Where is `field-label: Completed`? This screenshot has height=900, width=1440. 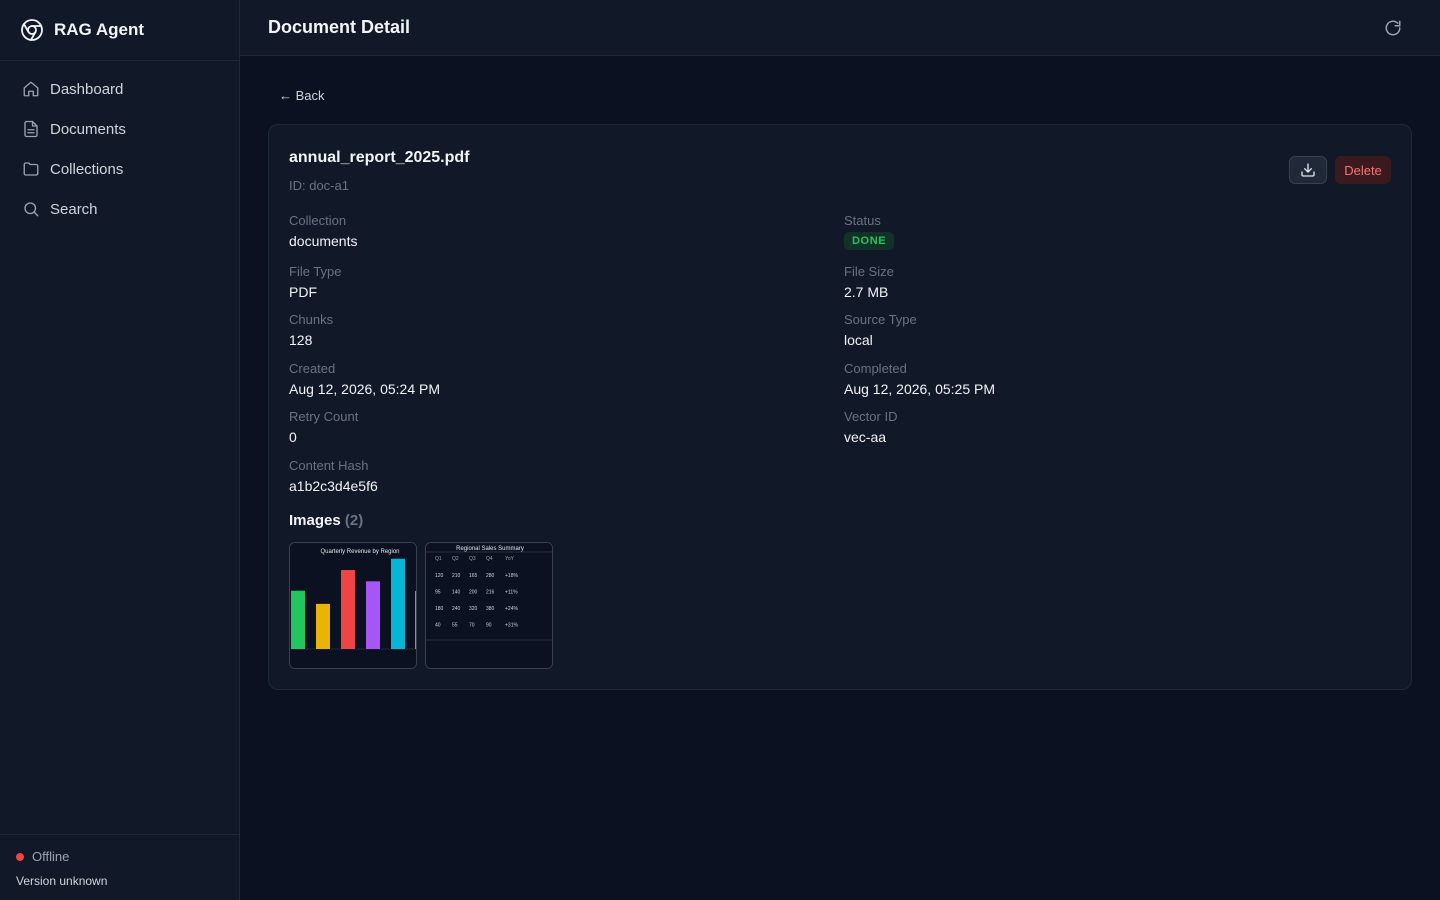
field-label: Completed is located at coordinates (875, 368).